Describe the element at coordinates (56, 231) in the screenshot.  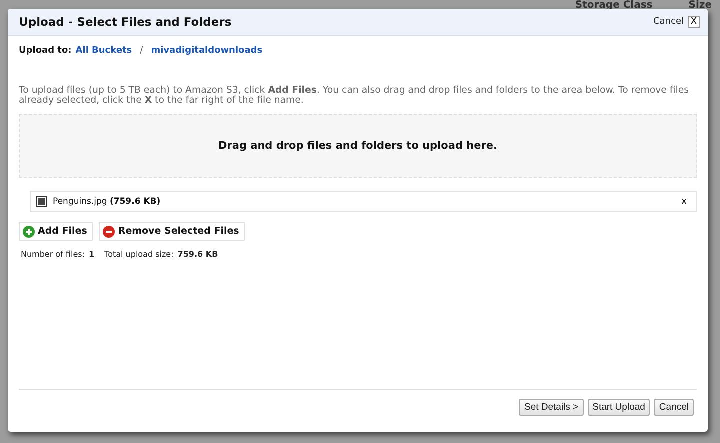
I see `add-files-button: Add Files` at that location.